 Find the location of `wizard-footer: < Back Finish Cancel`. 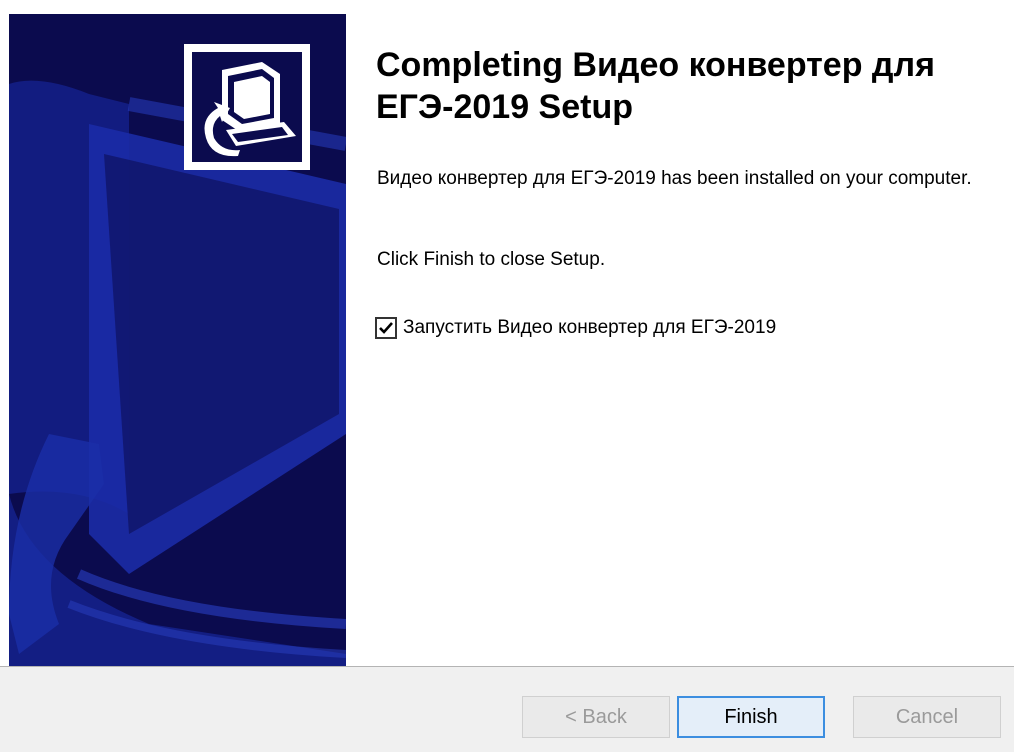

wizard-footer: < Back Finish Cancel is located at coordinates (507, 709).